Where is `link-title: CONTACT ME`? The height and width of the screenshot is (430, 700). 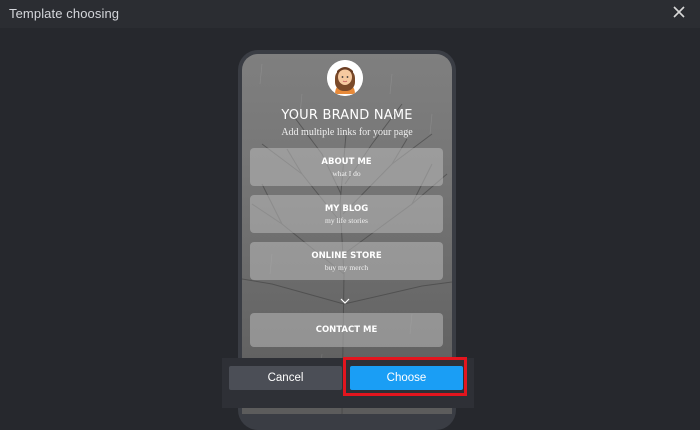
link-title: CONTACT ME is located at coordinates (346, 330).